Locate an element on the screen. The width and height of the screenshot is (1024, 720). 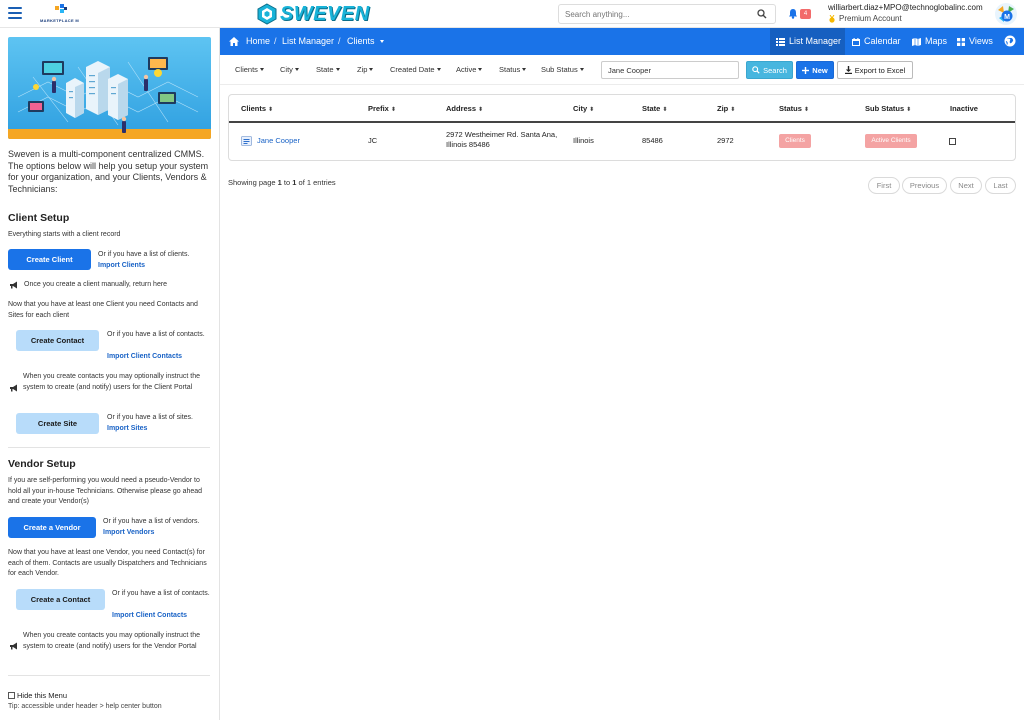
import-client-contacts-link: Import Client Contacts is located at coordinates (144, 356).